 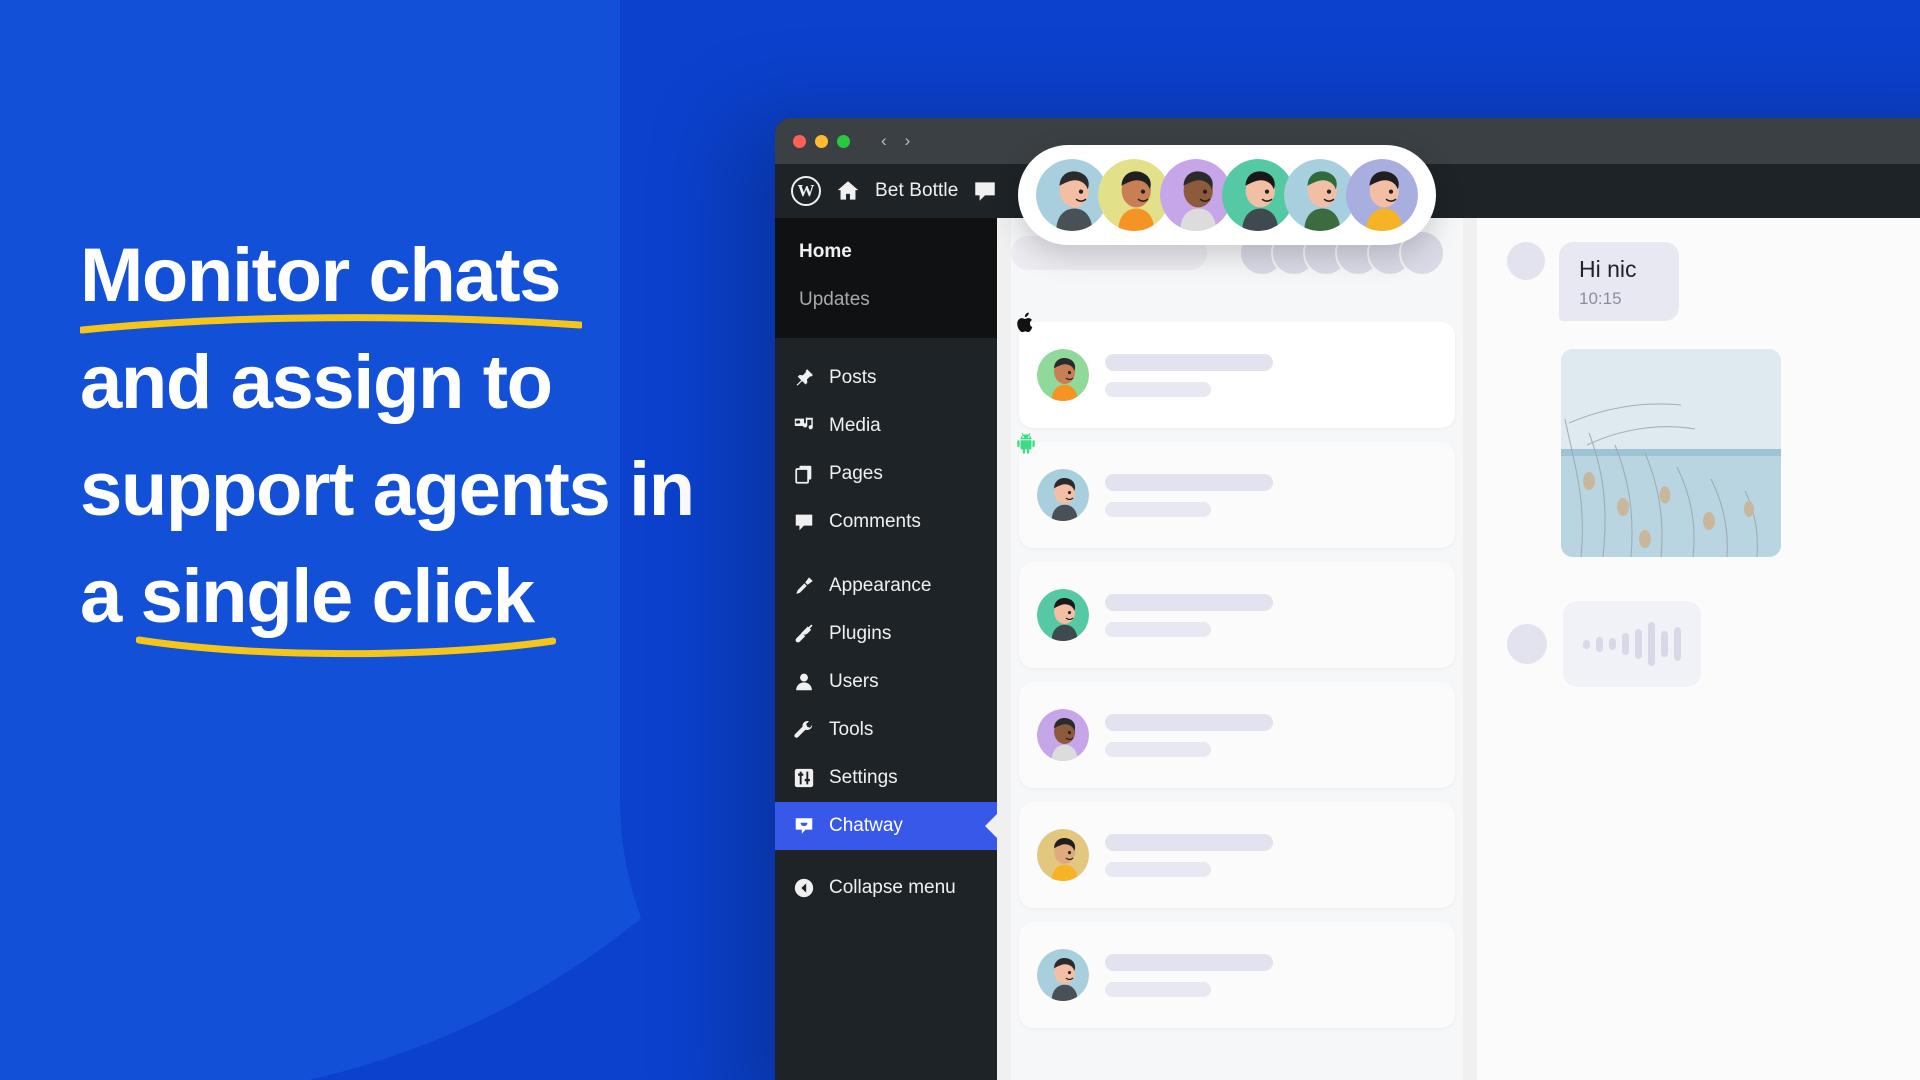 I want to click on sidebar-collapse-label: Collapse menu, so click(x=892, y=887).